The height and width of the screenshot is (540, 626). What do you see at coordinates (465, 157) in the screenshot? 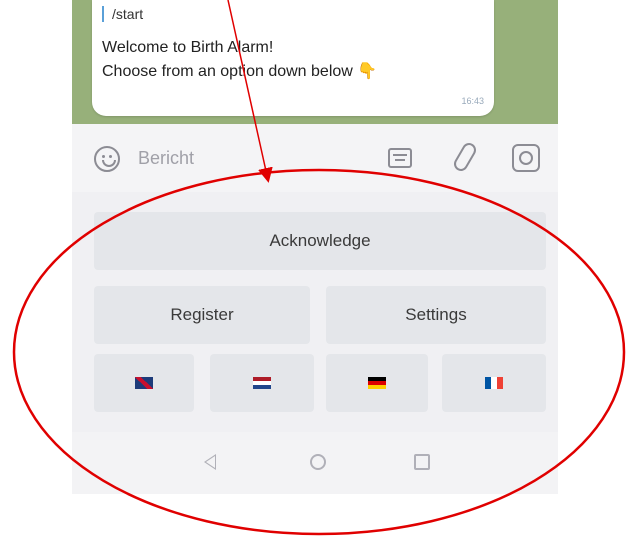
I see `paperclip-icon` at bounding box center [465, 157].